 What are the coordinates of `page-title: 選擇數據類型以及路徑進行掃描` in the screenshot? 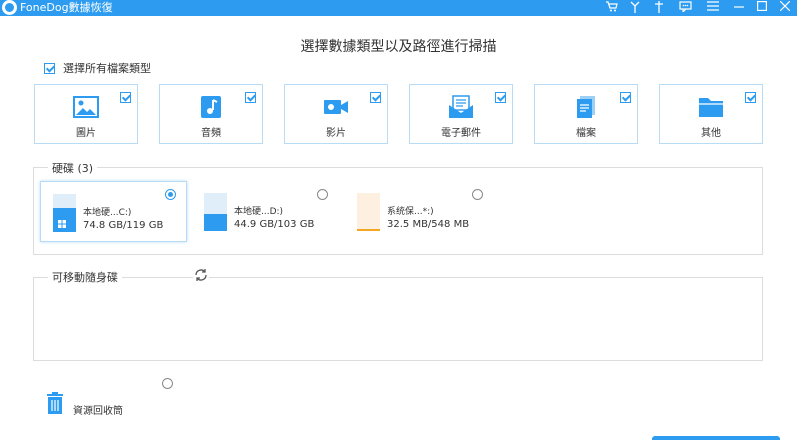 It's located at (398, 47).